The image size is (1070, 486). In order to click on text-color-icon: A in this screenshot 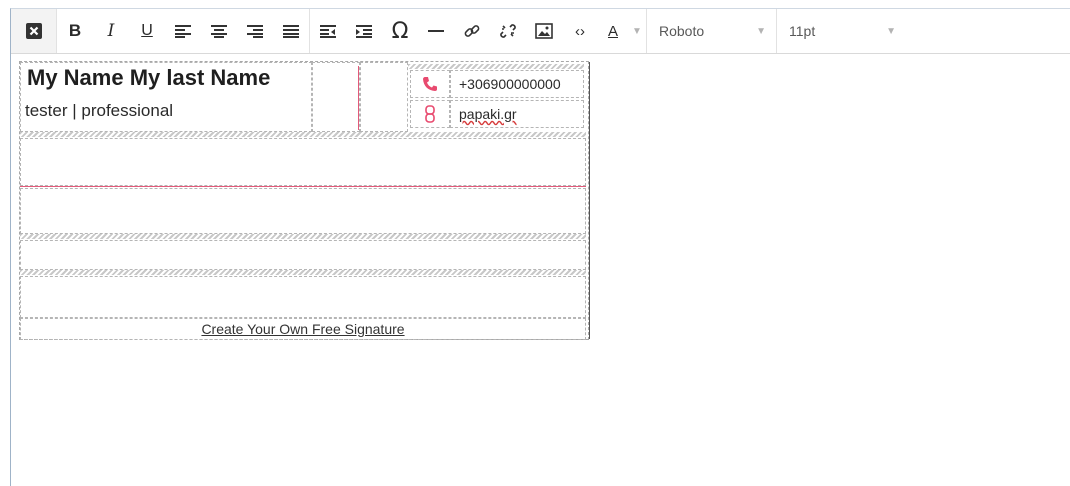, I will do `click(613, 31)`.